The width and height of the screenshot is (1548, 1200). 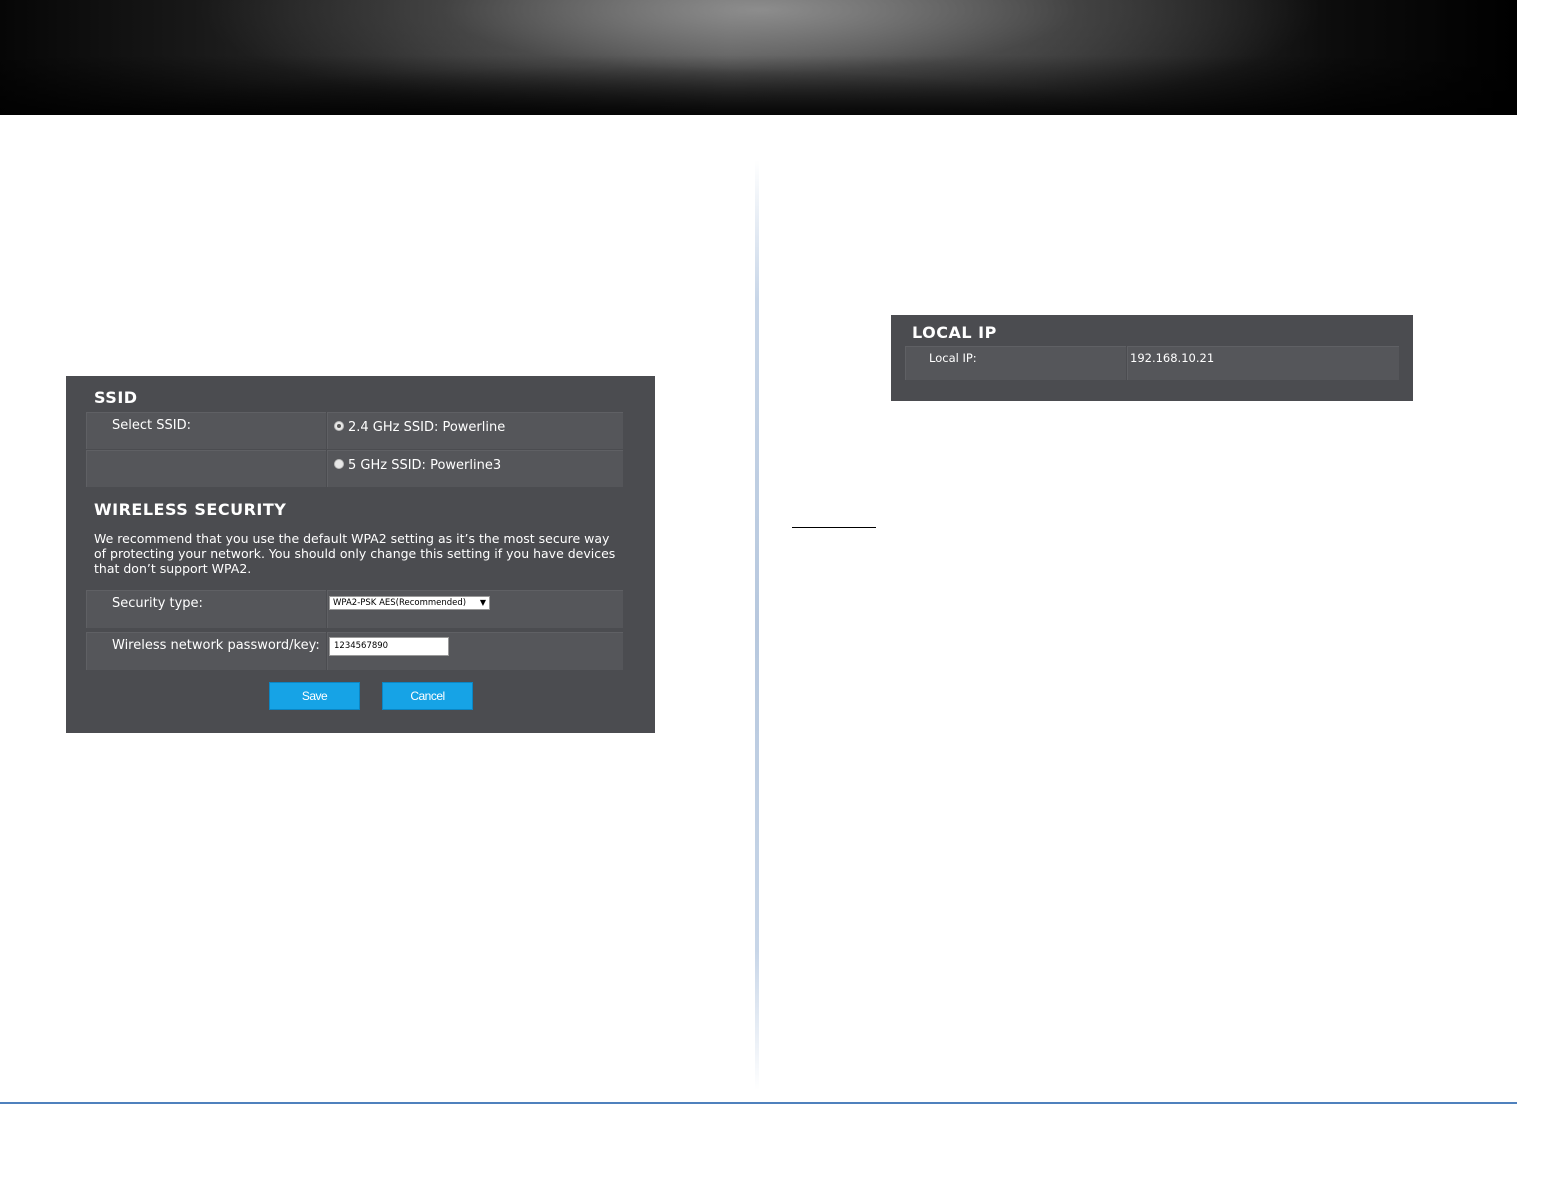 What do you see at coordinates (190, 509) in the screenshot?
I see `wireless-security-title: WIRELESS SECURITY` at bounding box center [190, 509].